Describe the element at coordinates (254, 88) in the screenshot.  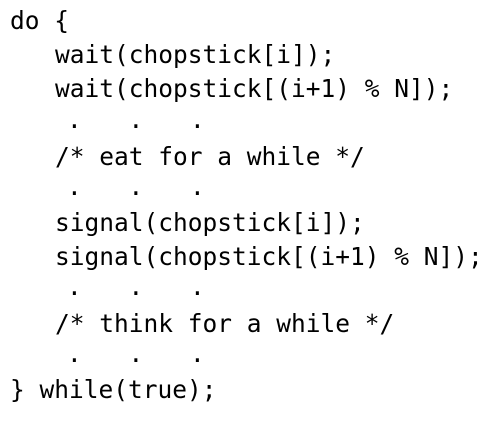
I see `code-line-wait-right: wait(chopstick[(i+1) % N]);` at that location.